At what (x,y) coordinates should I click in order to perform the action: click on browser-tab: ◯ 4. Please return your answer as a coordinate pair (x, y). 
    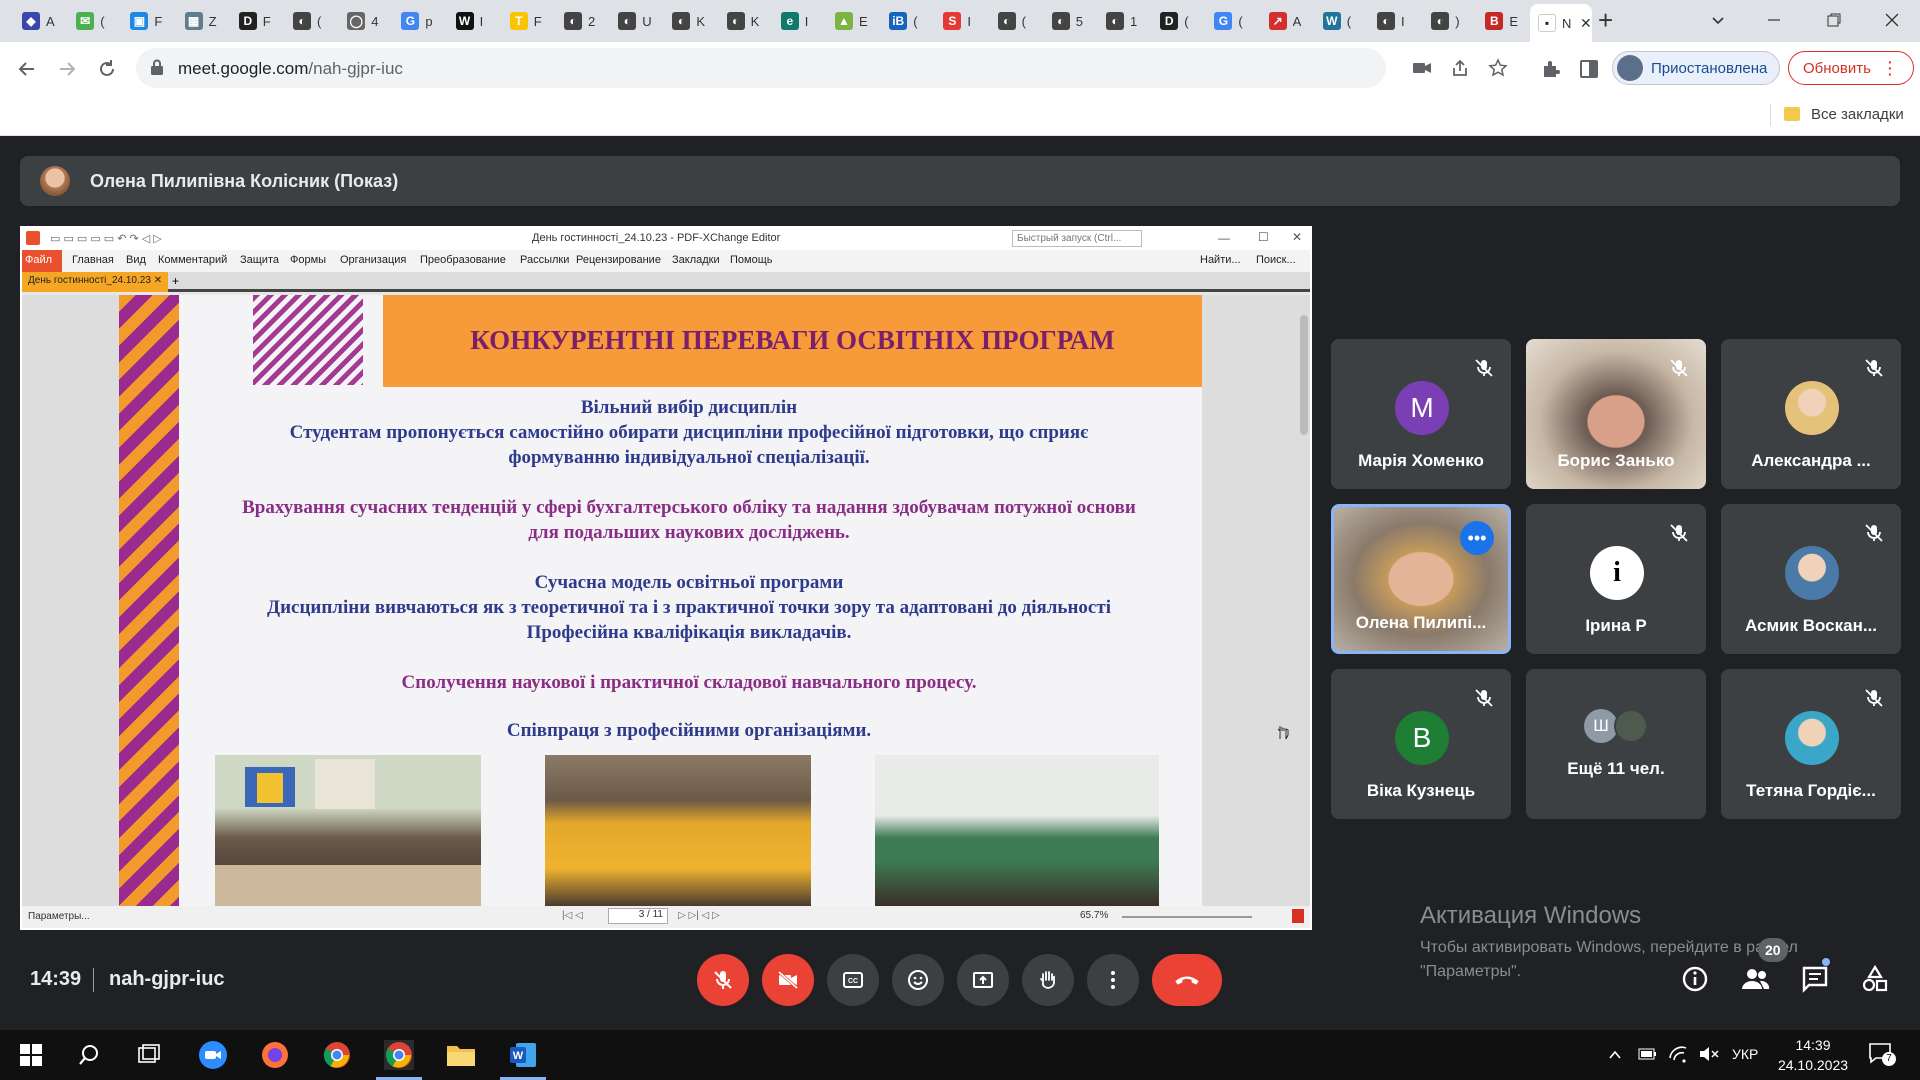
    Looking at the image, I should click on (365, 21).